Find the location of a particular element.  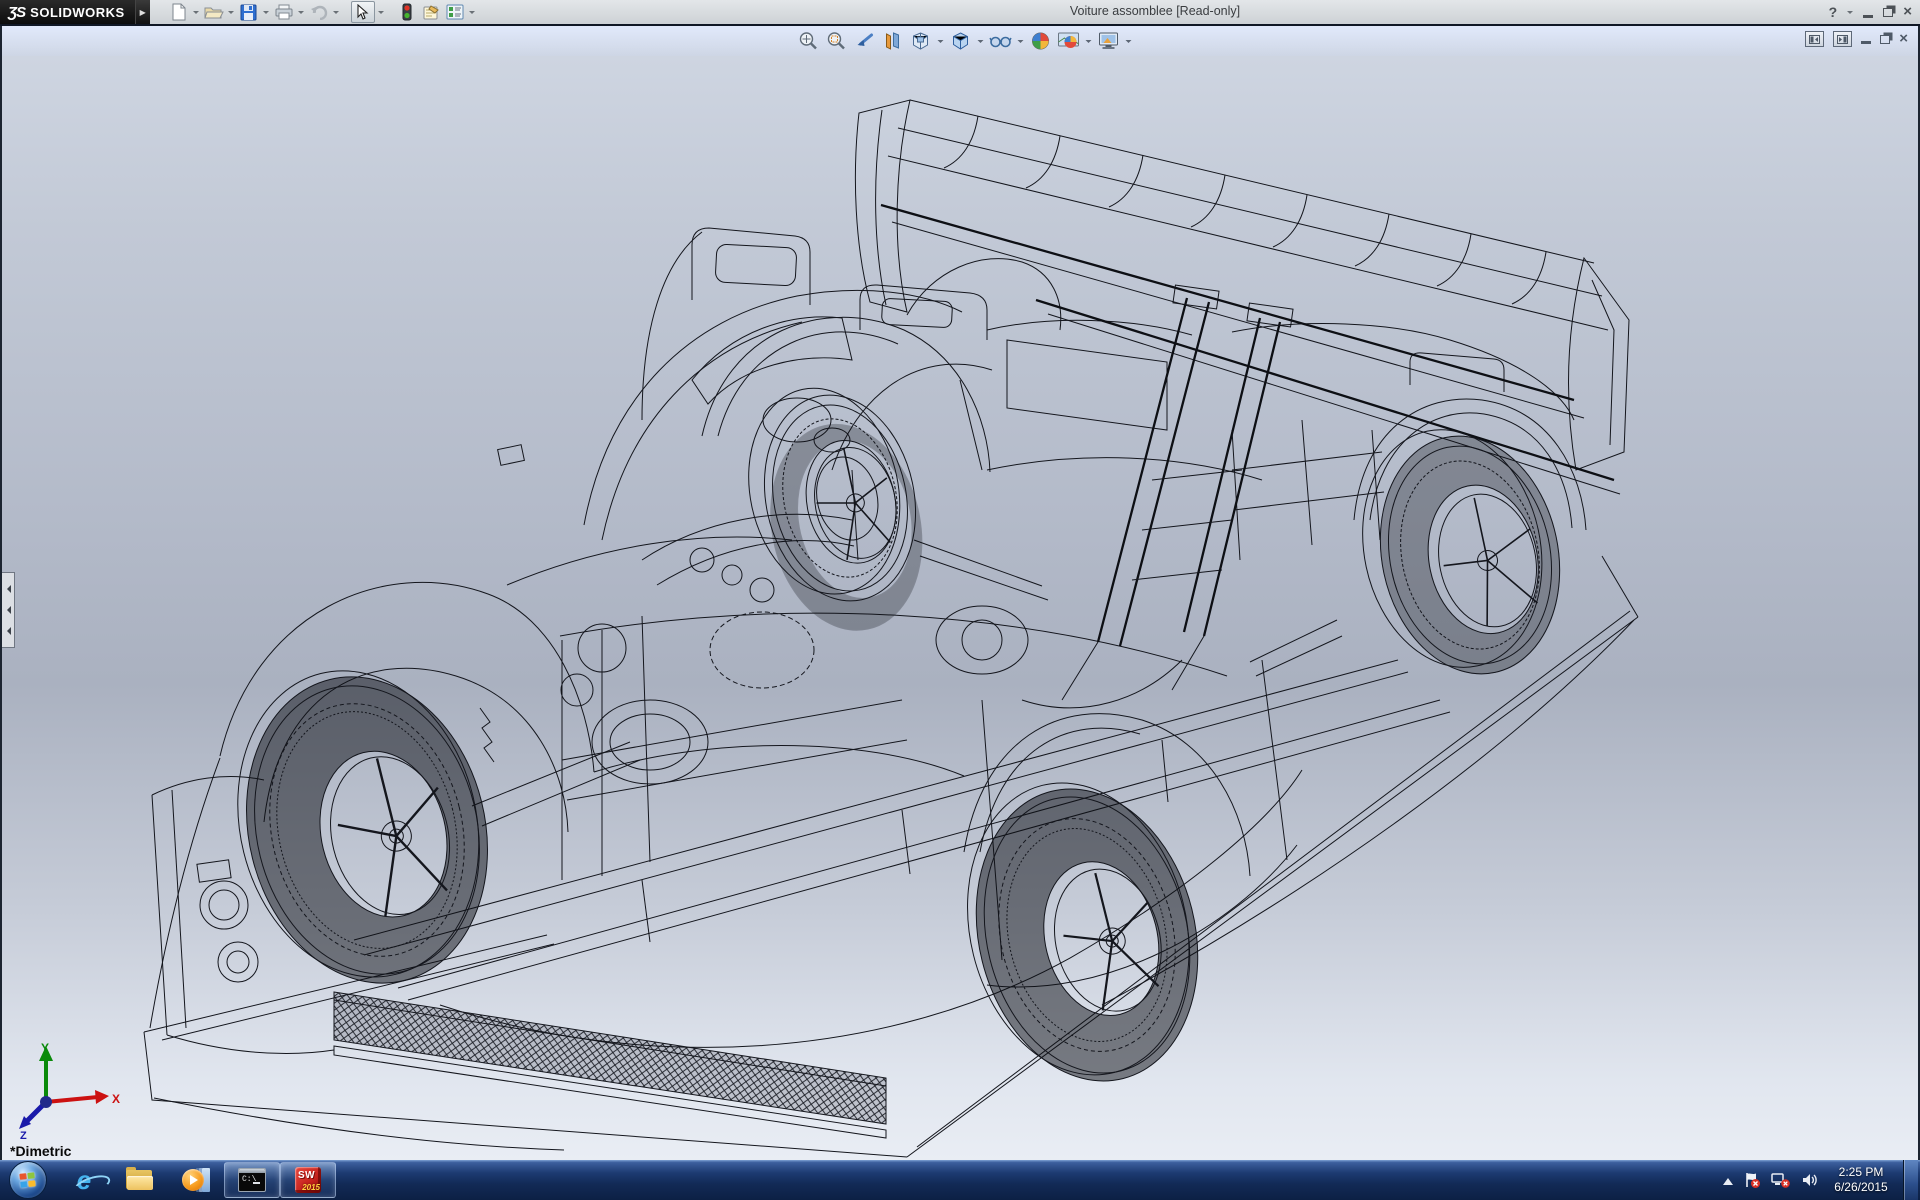

window-separator is located at coordinates (960, 25).